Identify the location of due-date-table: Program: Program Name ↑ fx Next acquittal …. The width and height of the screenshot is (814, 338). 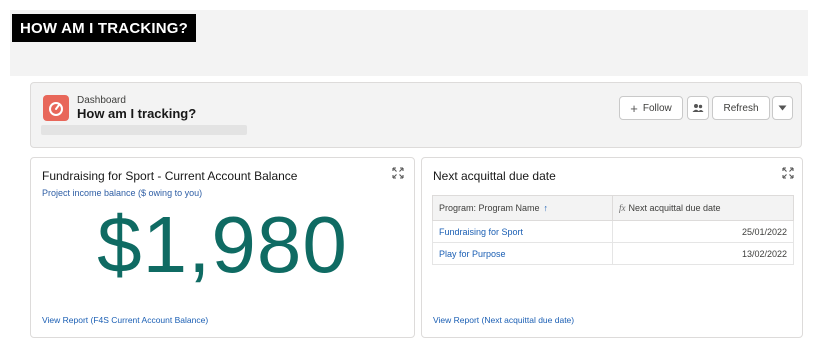
(613, 230).